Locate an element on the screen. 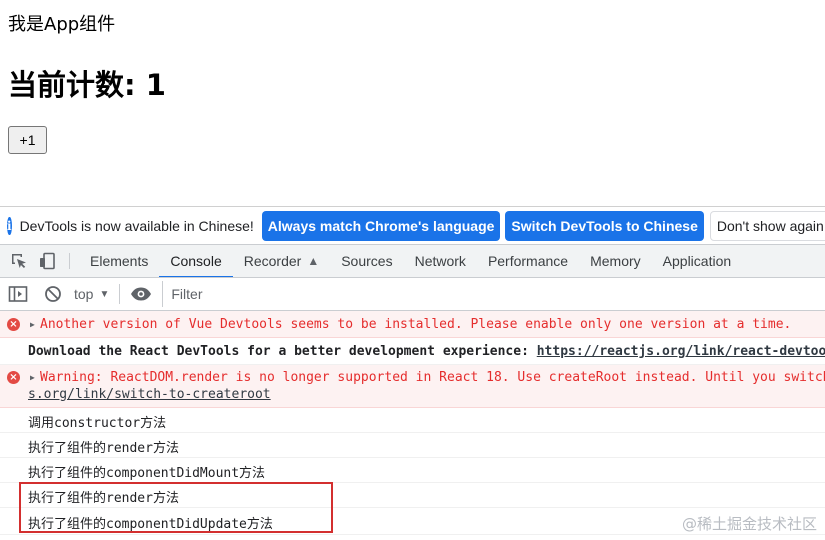 The image size is (825, 540). clear-console-icon is located at coordinates (53, 294).